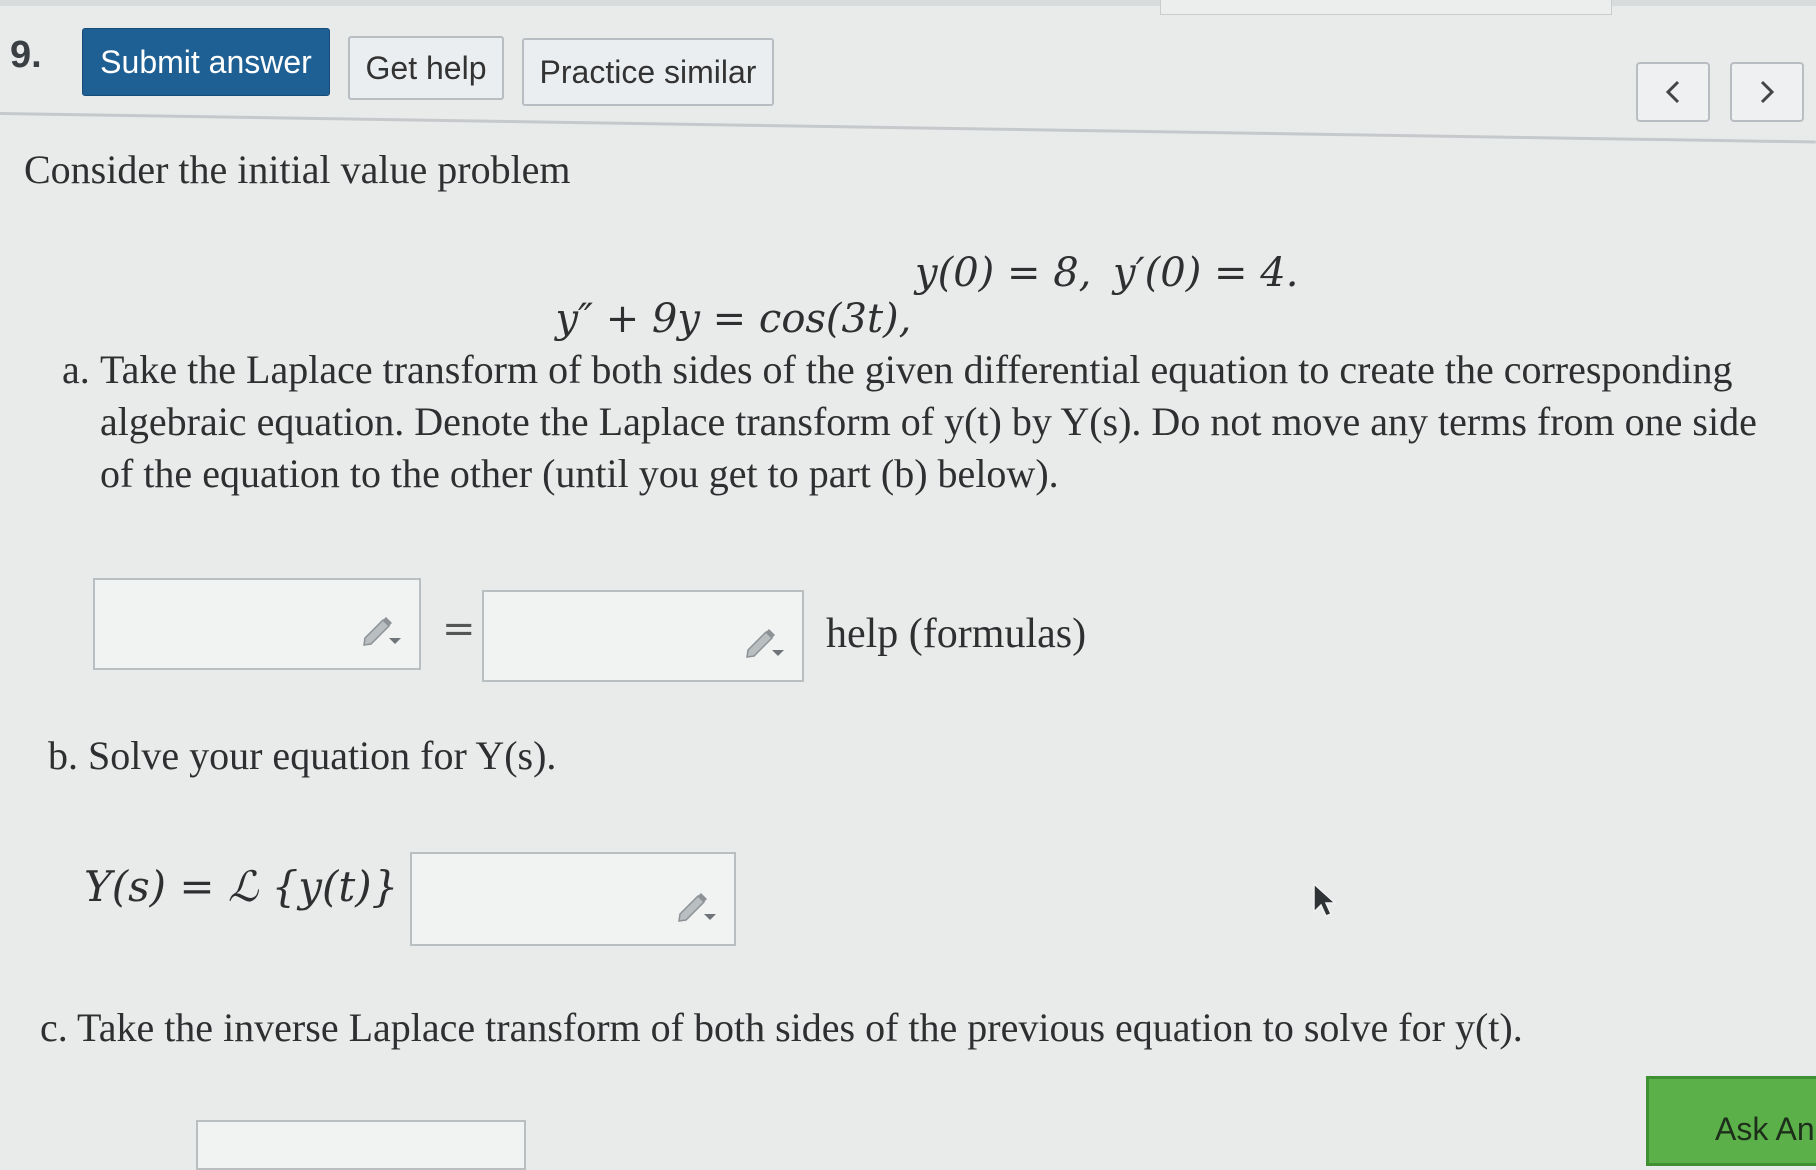 Image resolution: width=1816 pixels, height=1170 pixels. What do you see at coordinates (1003, 273) in the screenshot?
I see `initial-condition-1: y(0) = 8,` at bounding box center [1003, 273].